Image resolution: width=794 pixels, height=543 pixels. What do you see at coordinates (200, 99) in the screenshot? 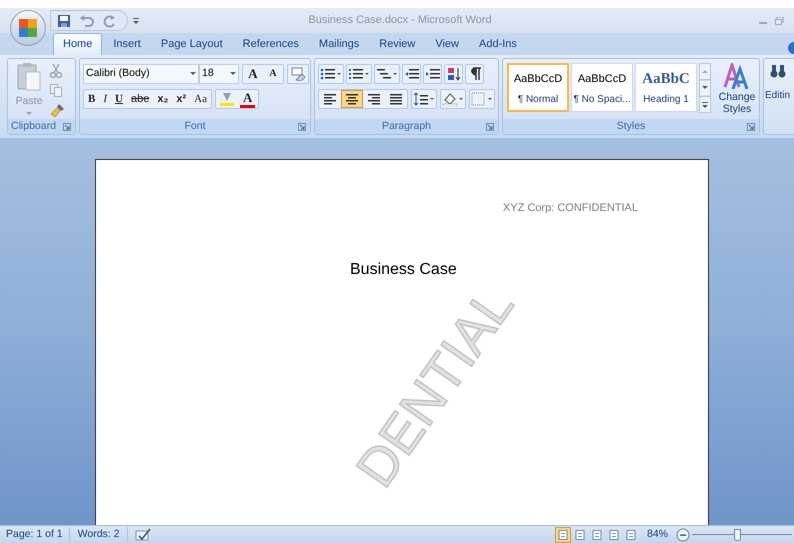
I see `change-case-button: Aa` at bounding box center [200, 99].